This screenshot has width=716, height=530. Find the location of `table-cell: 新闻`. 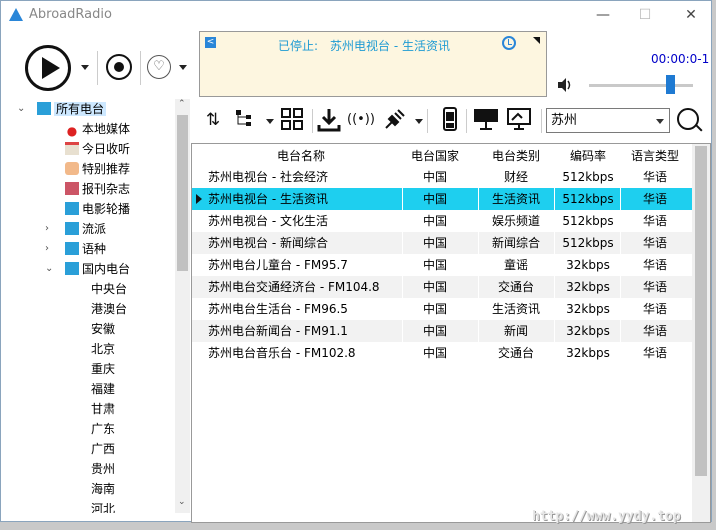

table-cell: 新闻 is located at coordinates (515, 331).